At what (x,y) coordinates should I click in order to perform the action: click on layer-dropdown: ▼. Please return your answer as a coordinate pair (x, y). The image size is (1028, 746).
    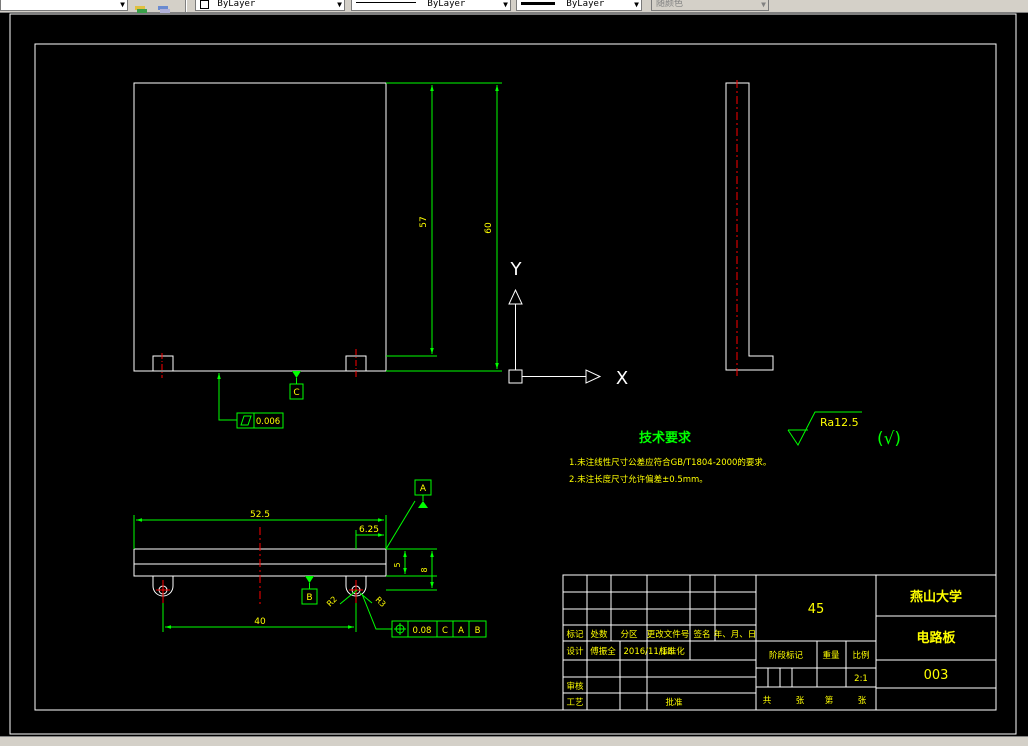
    Looking at the image, I should click on (64, 5).